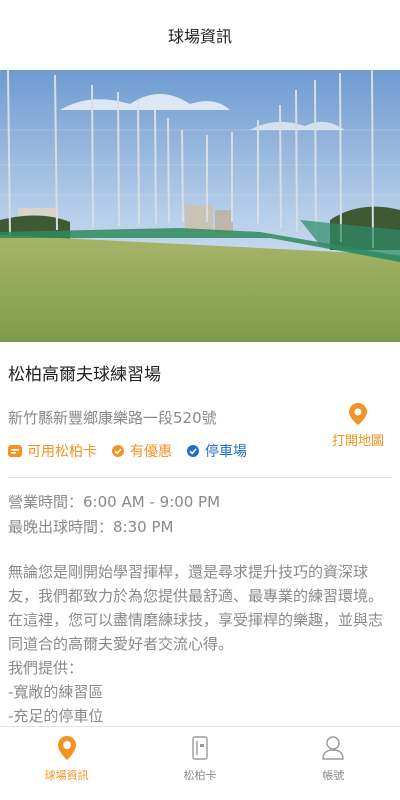  I want to click on venue-name: 松柏高爾夫球練習場, so click(84, 375).